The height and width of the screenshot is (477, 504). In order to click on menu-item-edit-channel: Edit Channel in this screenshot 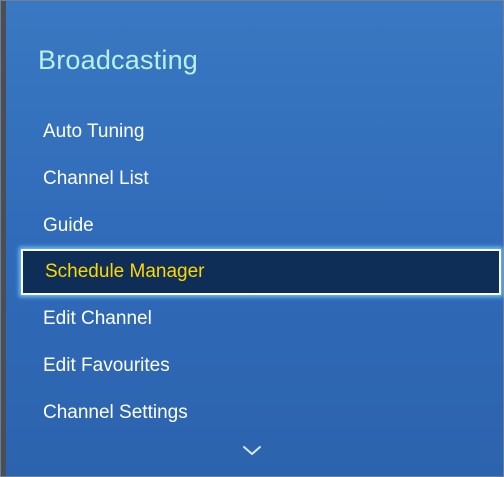, I will do `click(252, 318)`.